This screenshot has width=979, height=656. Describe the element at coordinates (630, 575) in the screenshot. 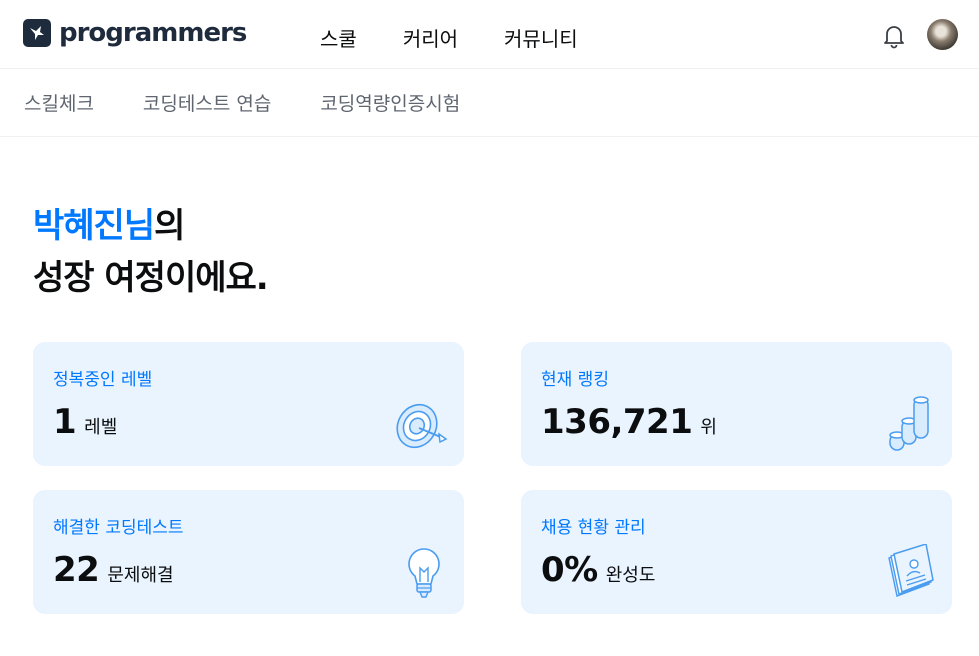

I see `recruitment-unit: 완성도` at that location.